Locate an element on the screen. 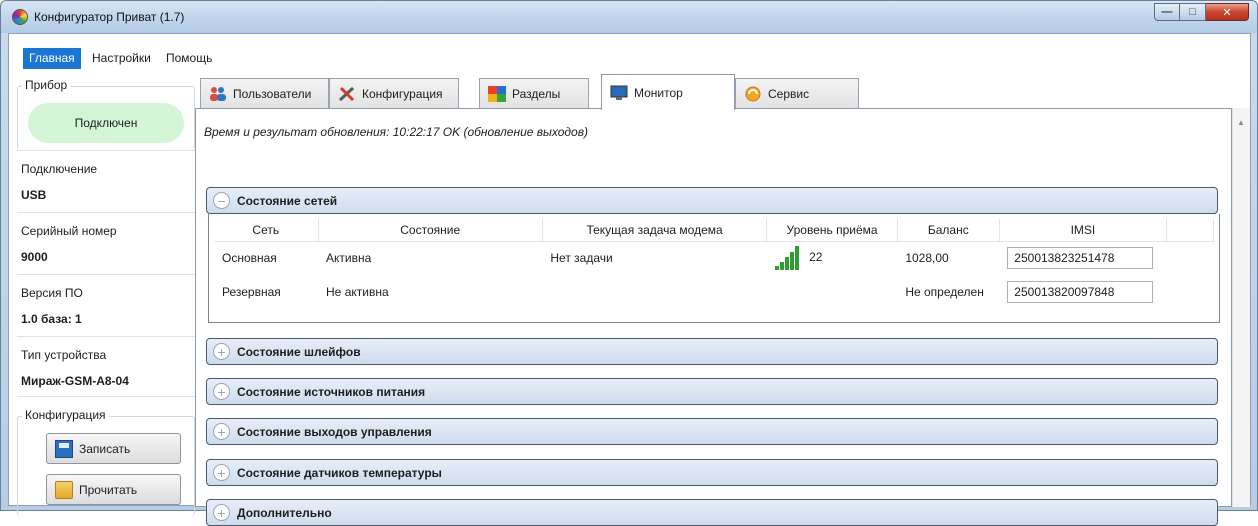 This screenshot has width=1258, height=526. close-button: ✕ is located at coordinates (1227, 12).